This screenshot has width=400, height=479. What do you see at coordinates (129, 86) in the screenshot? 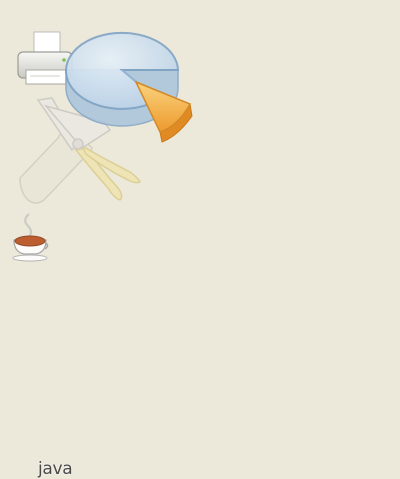
I see `pie-chart-icon` at bounding box center [129, 86].